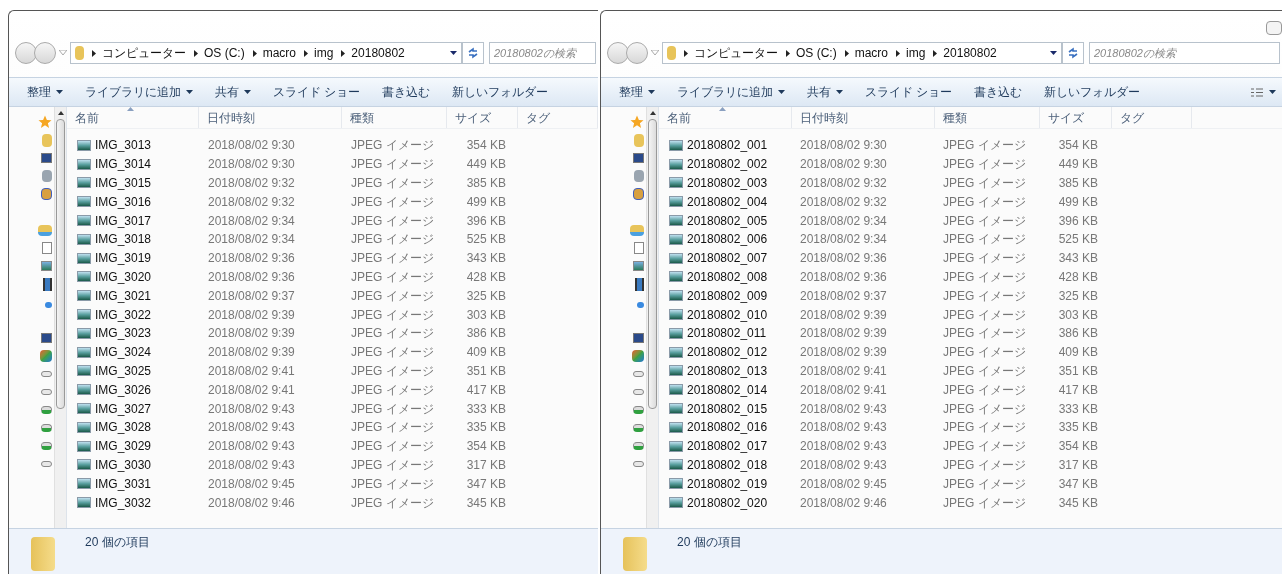  What do you see at coordinates (332, 446) in the screenshot?
I see `file-row: IMG_3029 2018/08/02 9:43 JPEG イメージ 354 KB` at bounding box center [332, 446].